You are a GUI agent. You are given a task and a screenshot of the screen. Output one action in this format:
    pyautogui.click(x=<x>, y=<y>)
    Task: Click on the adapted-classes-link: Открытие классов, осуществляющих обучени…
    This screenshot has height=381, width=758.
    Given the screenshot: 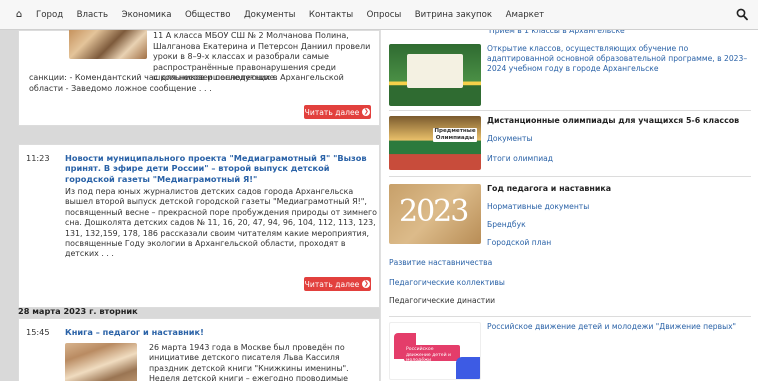 What is the action you would take?
    pyautogui.click(x=618, y=58)
    